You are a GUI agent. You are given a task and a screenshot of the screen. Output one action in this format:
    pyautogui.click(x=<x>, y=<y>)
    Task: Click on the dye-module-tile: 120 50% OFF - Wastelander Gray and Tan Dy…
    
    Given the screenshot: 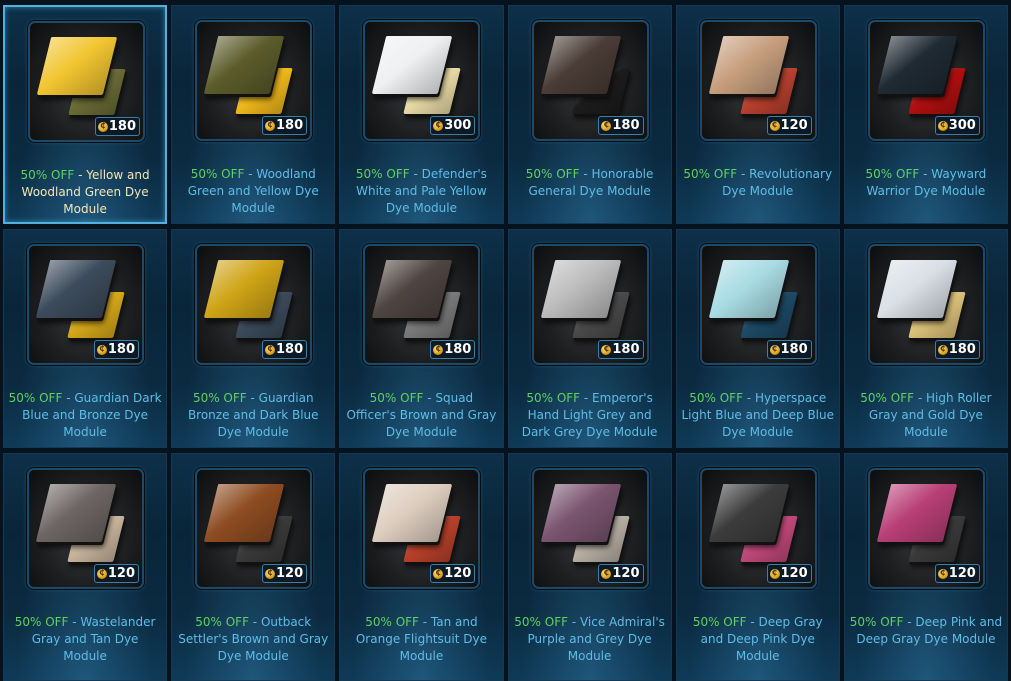 What is the action you would take?
    pyautogui.click(x=85, y=567)
    